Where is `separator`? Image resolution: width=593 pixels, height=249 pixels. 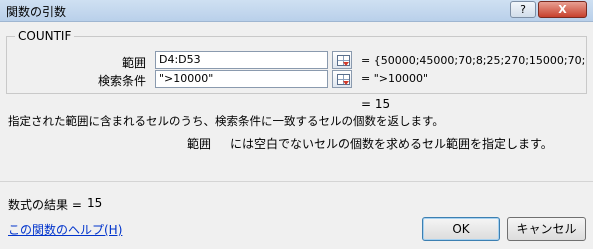
separator is located at coordinates (296, 181).